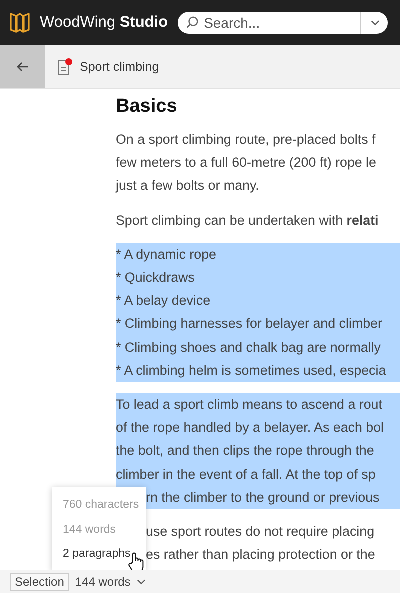  What do you see at coordinates (193, 22) in the screenshot?
I see `search-icon` at bounding box center [193, 22].